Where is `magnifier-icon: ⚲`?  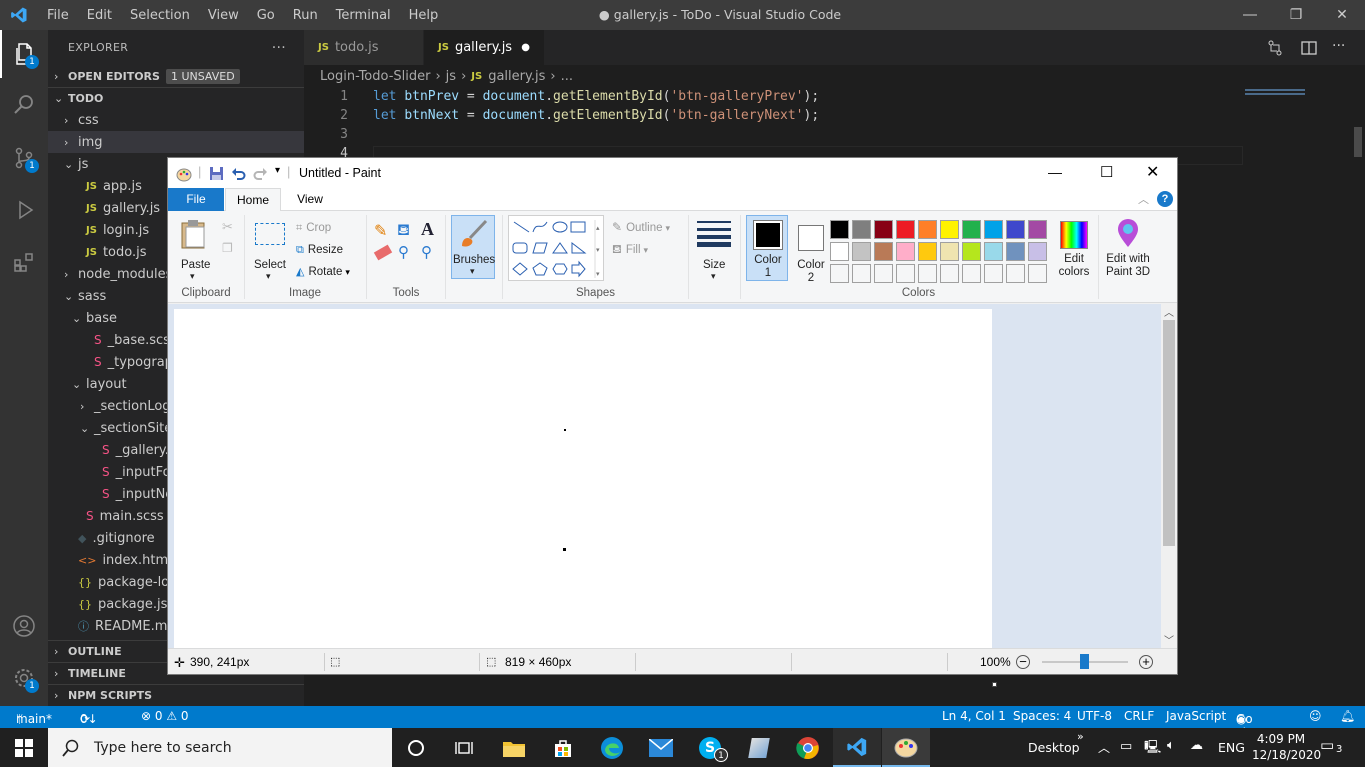
magnifier-icon: ⚲ is located at coordinates (426, 252).